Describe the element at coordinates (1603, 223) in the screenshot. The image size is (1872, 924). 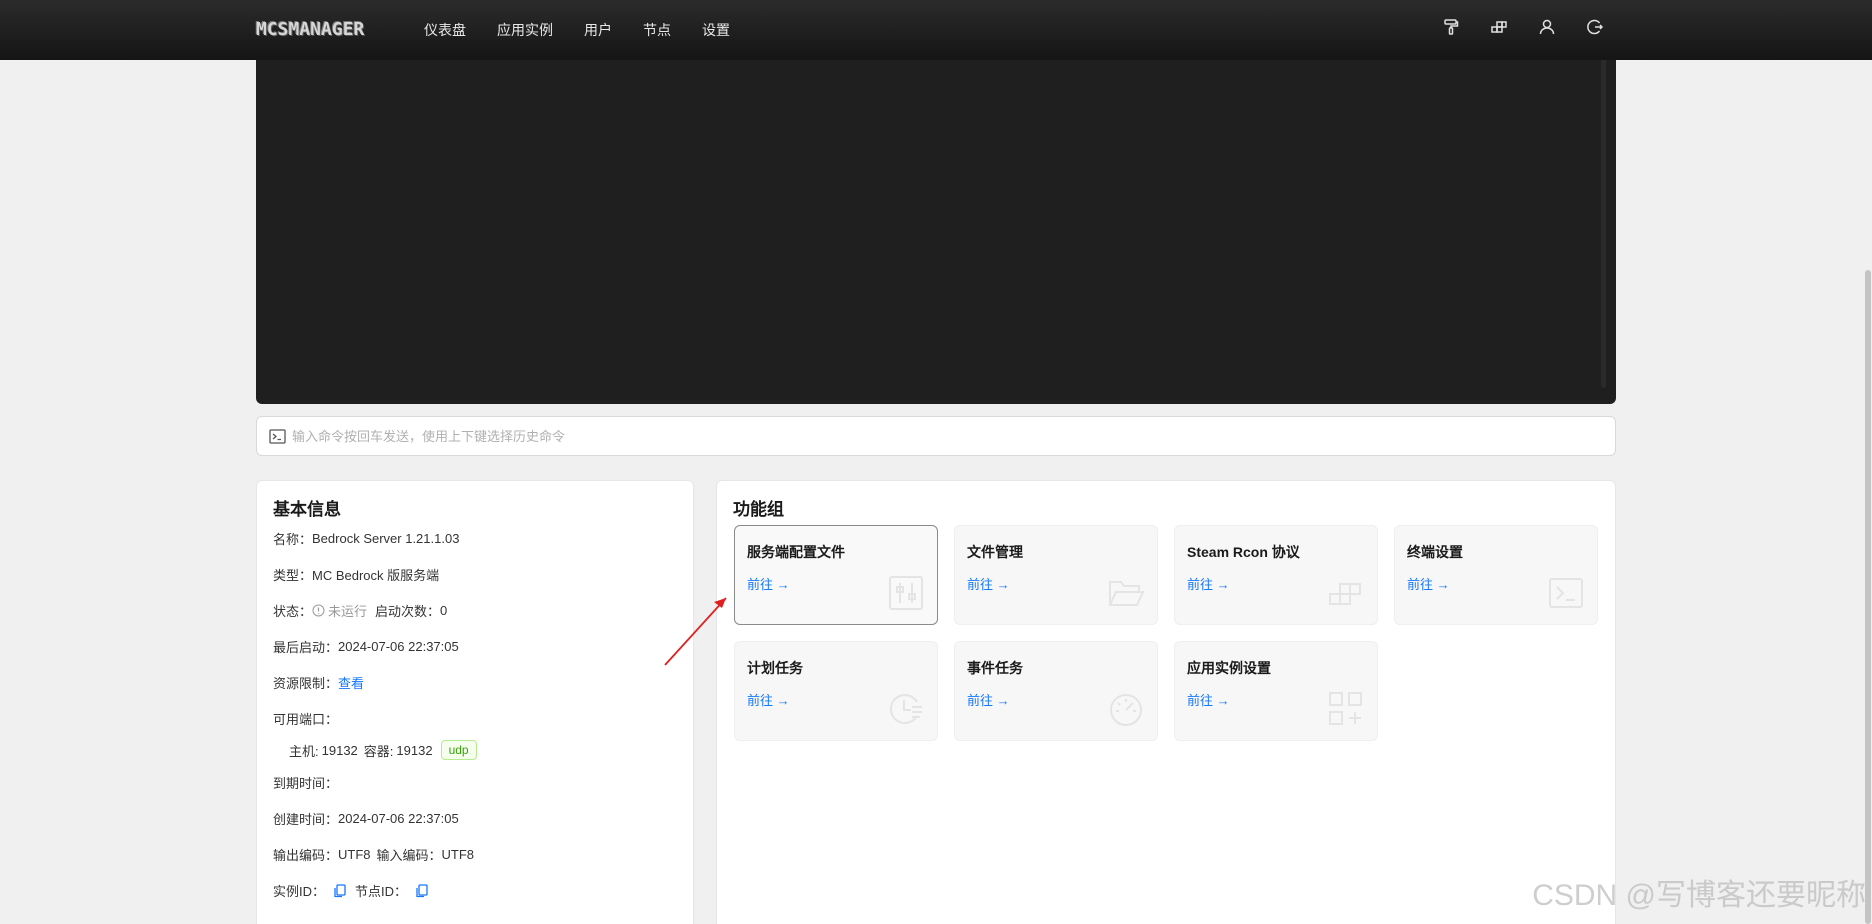
I see `terminal-scrollbar` at that location.